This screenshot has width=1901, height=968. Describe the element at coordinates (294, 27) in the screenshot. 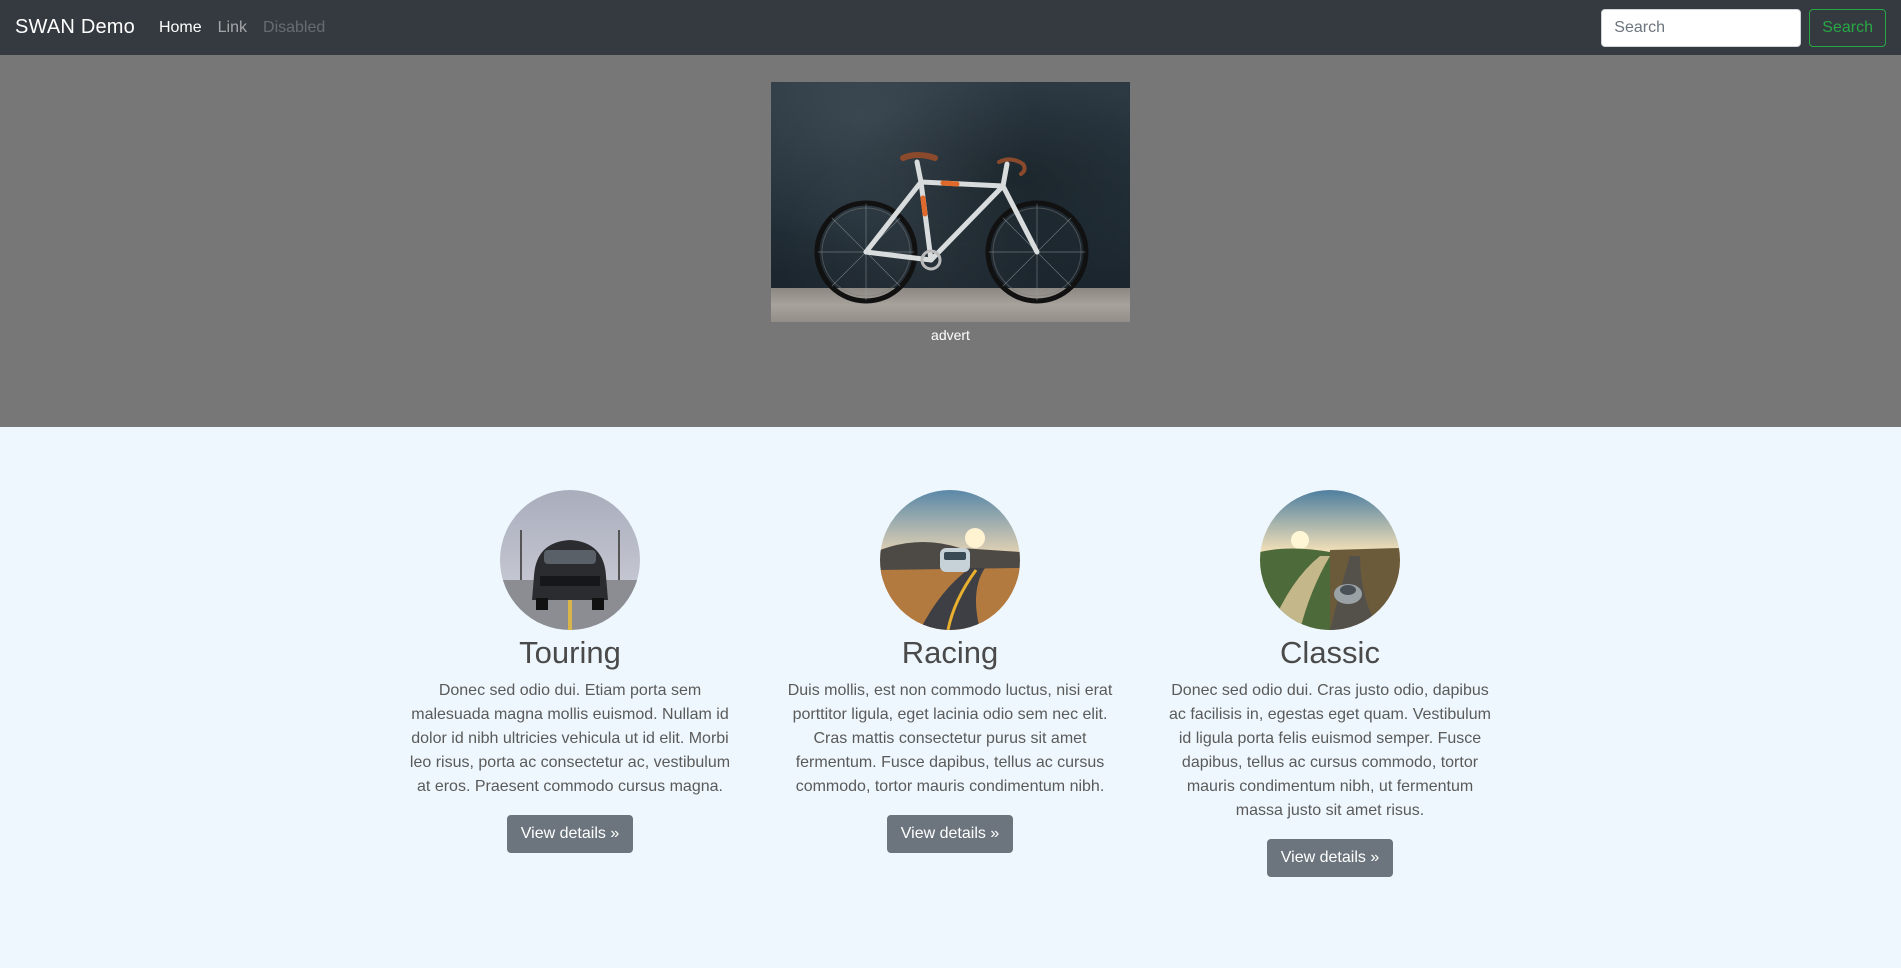

I see `nav-link-disabled: Disabled` at that location.